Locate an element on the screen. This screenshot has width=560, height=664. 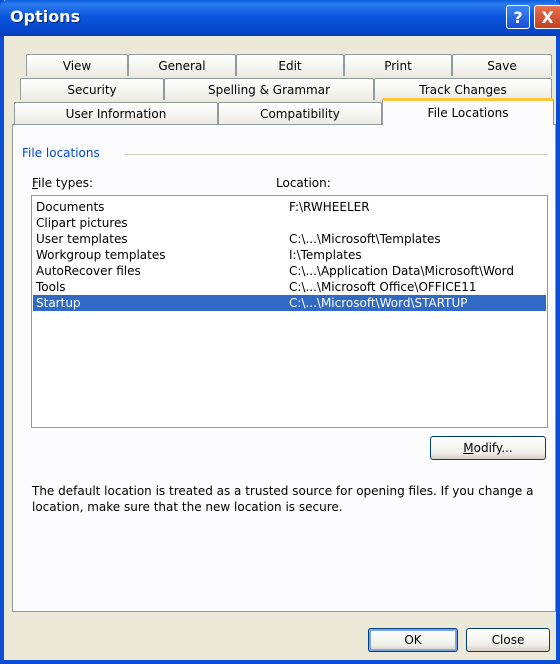
list-item: Workgroup templates I:\Templates is located at coordinates (289, 255).